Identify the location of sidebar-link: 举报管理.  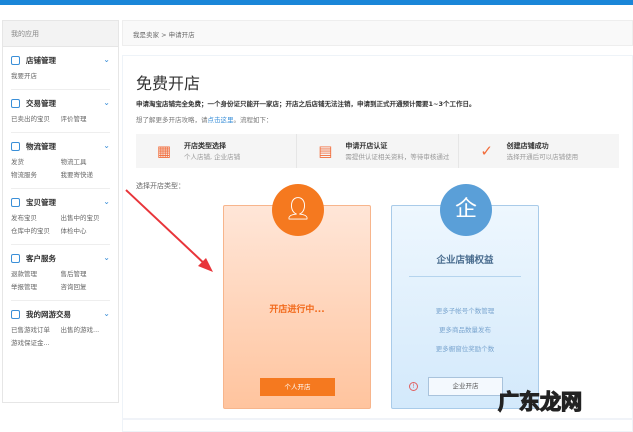
(36, 287).